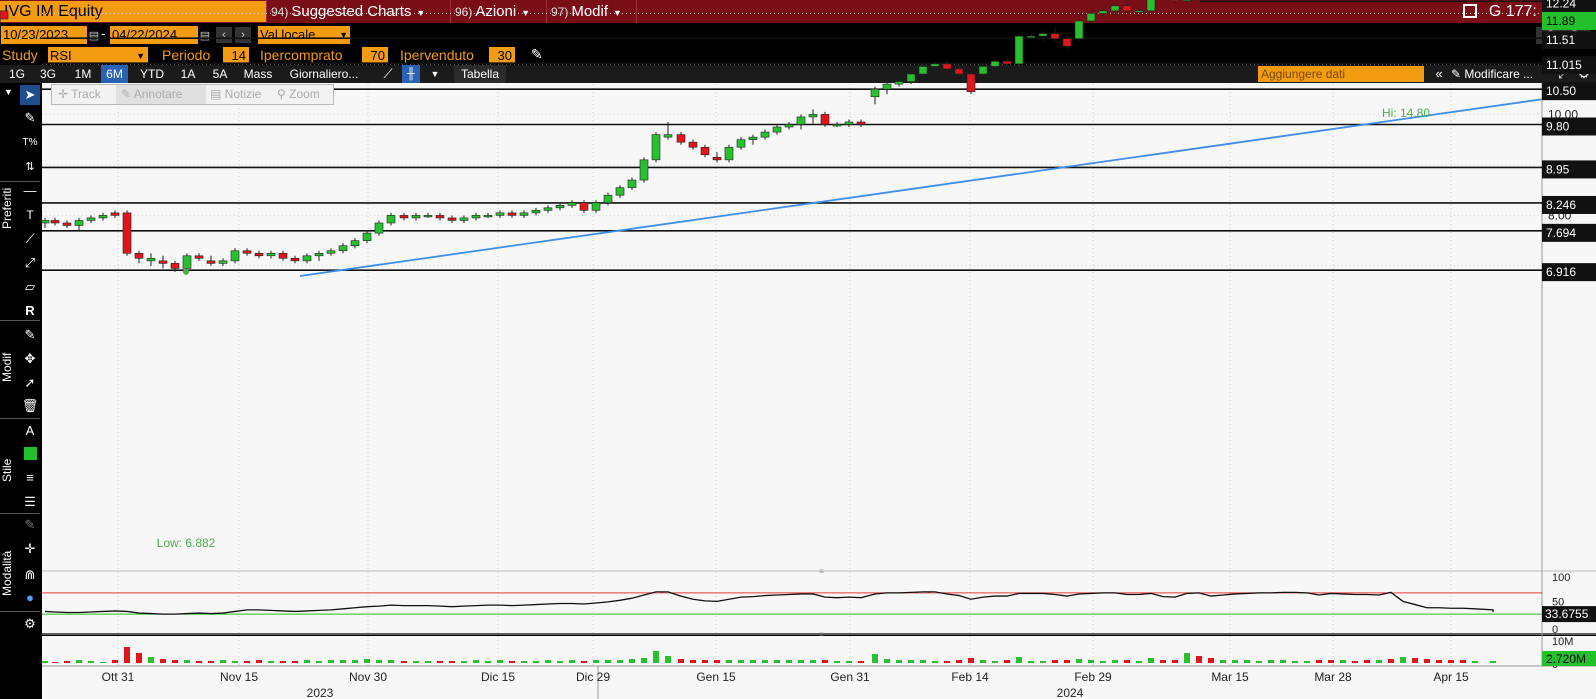 The image size is (1596, 699). What do you see at coordinates (1567, 614) in the screenshot?
I see `rsi-value-label: 33.6755` at bounding box center [1567, 614].